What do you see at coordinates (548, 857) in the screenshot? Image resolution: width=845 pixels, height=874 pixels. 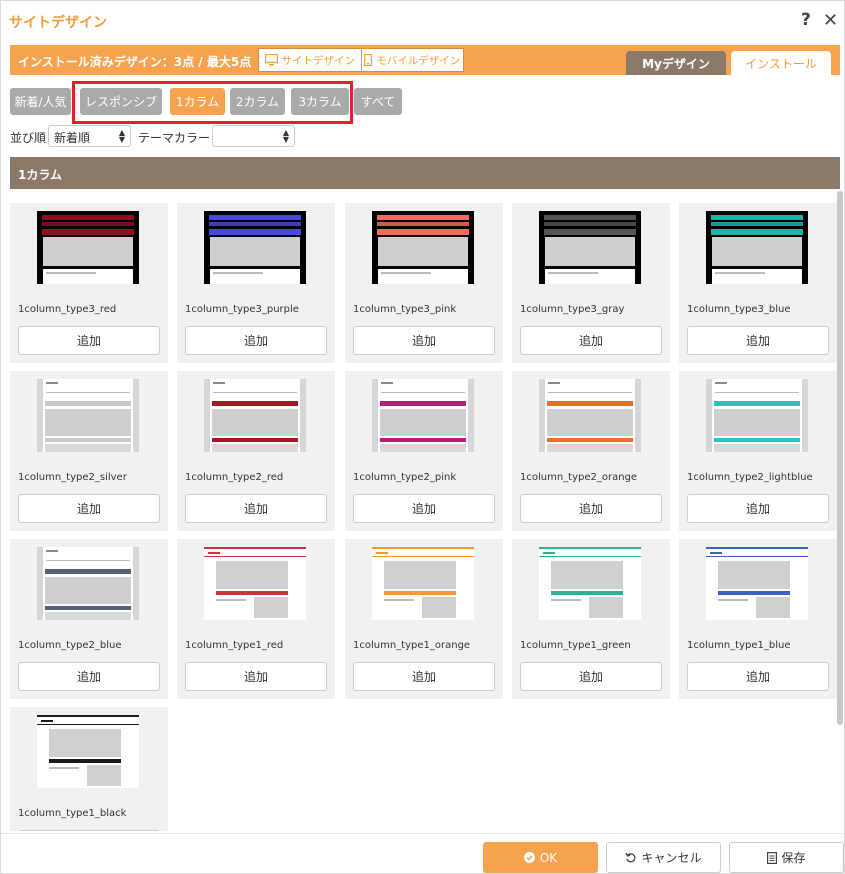 I see `ok-label: OK` at bounding box center [548, 857].